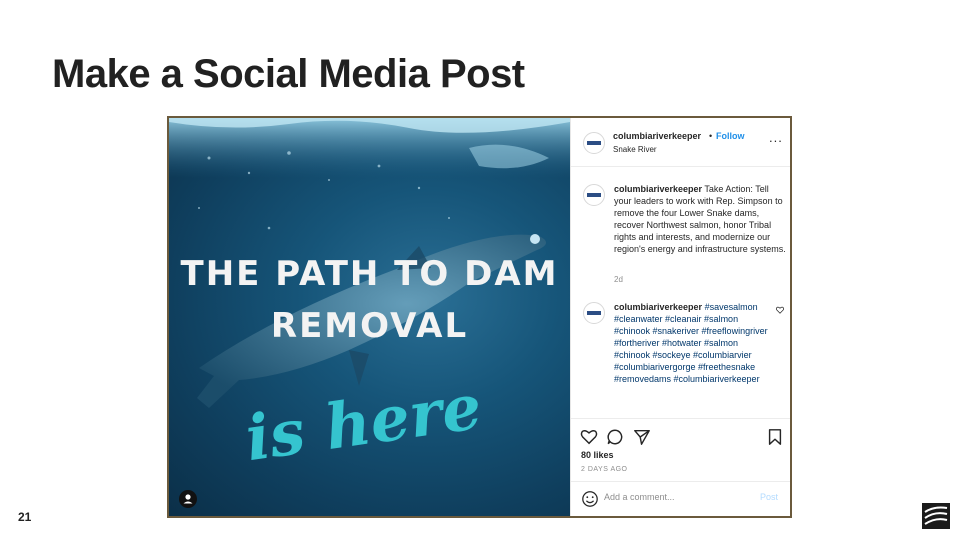 The width and height of the screenshot is (960, 540). I want to click on bookmark-icon, so click(775, 437).